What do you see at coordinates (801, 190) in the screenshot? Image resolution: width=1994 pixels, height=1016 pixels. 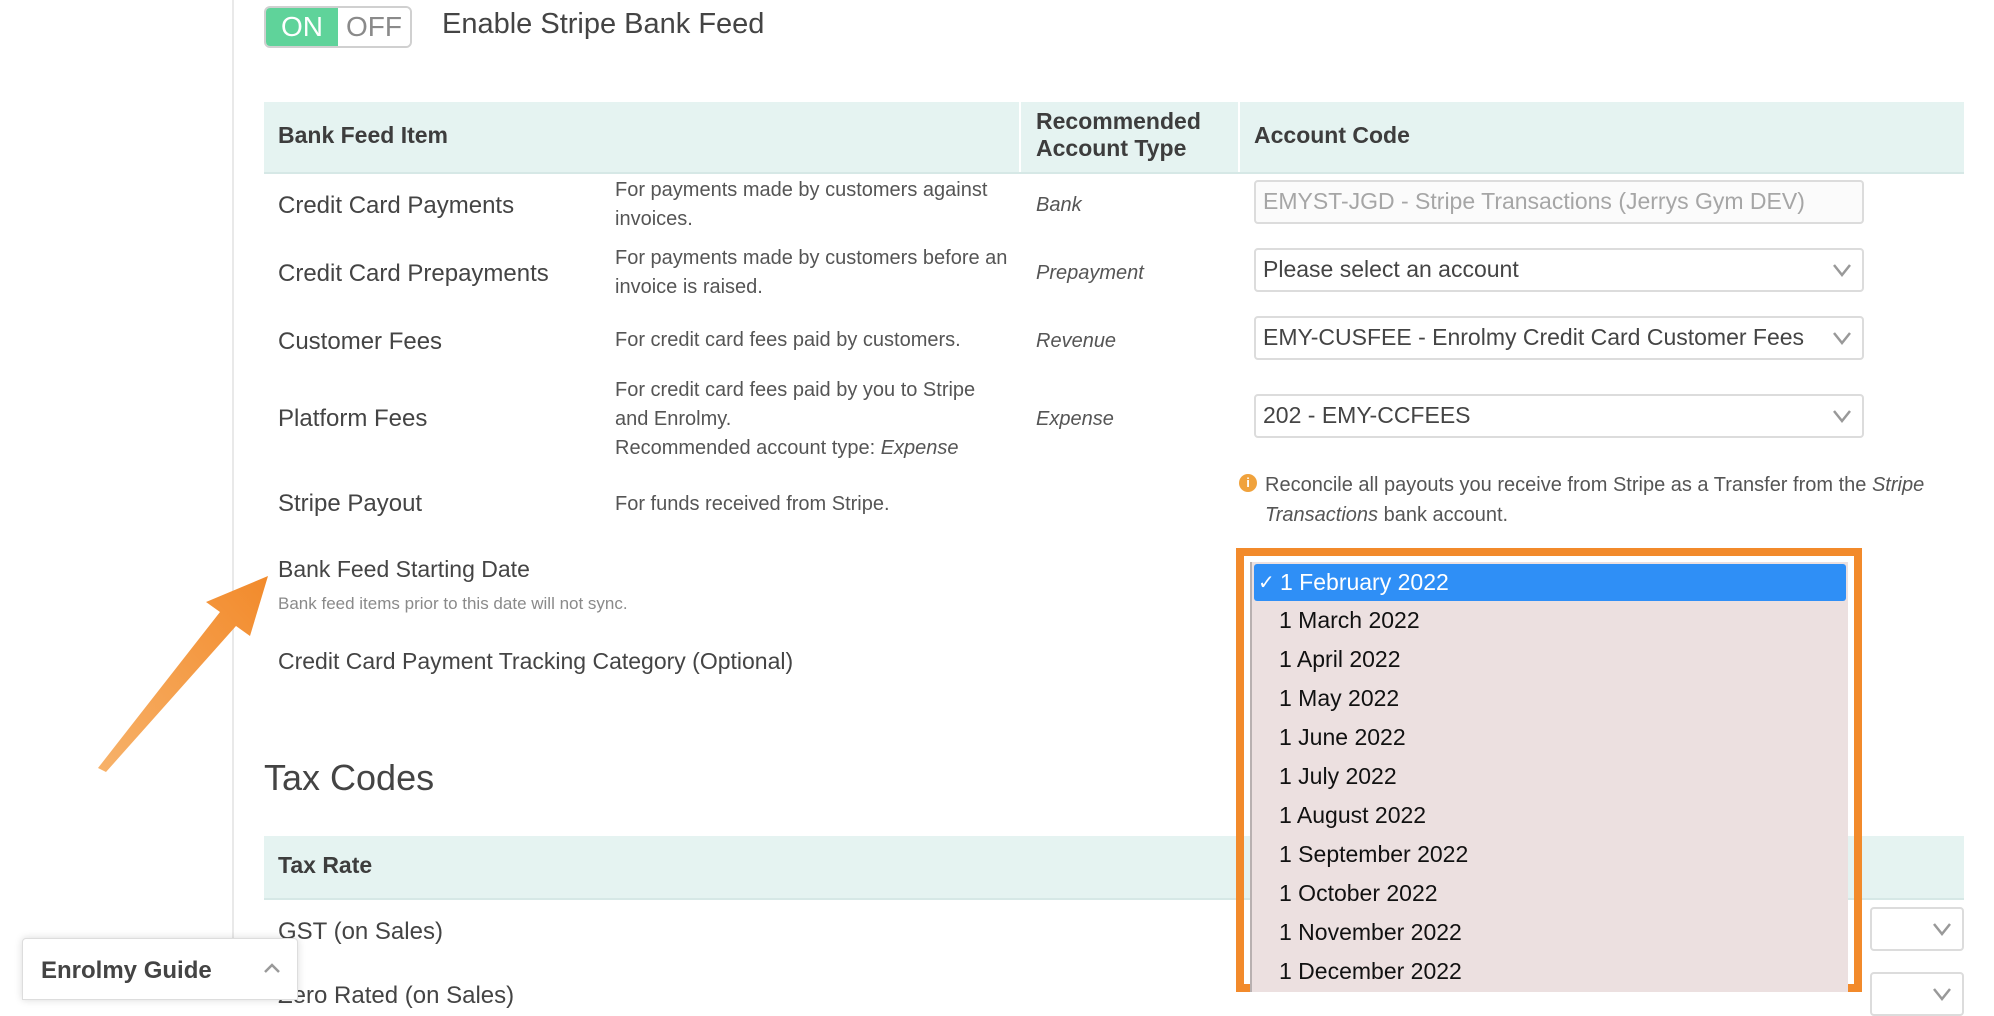 I see `desc-line: For payments made by customers against` at bounding box center [801, 190].